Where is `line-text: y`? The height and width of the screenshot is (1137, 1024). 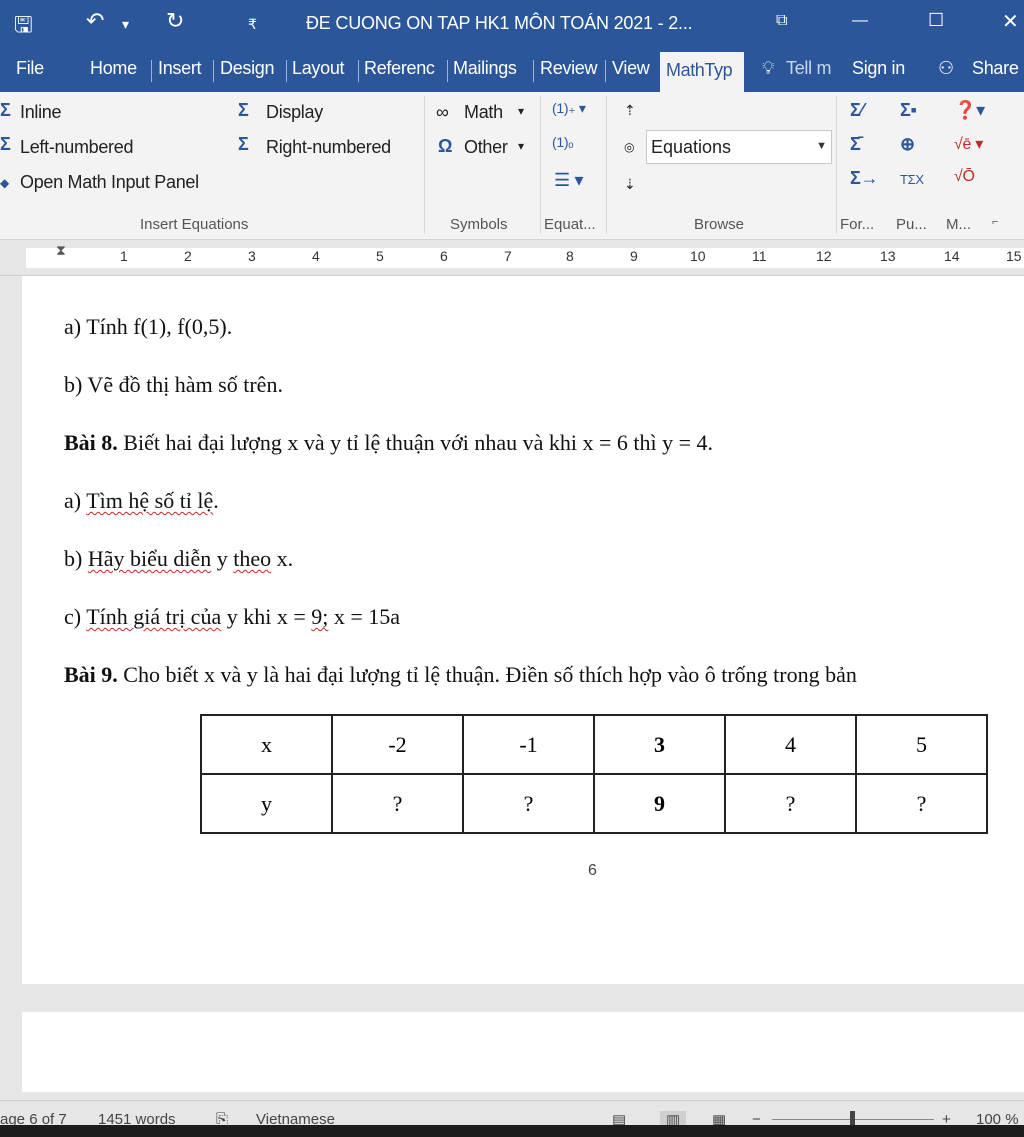 line-text: y is located at coordinates (222, 558).